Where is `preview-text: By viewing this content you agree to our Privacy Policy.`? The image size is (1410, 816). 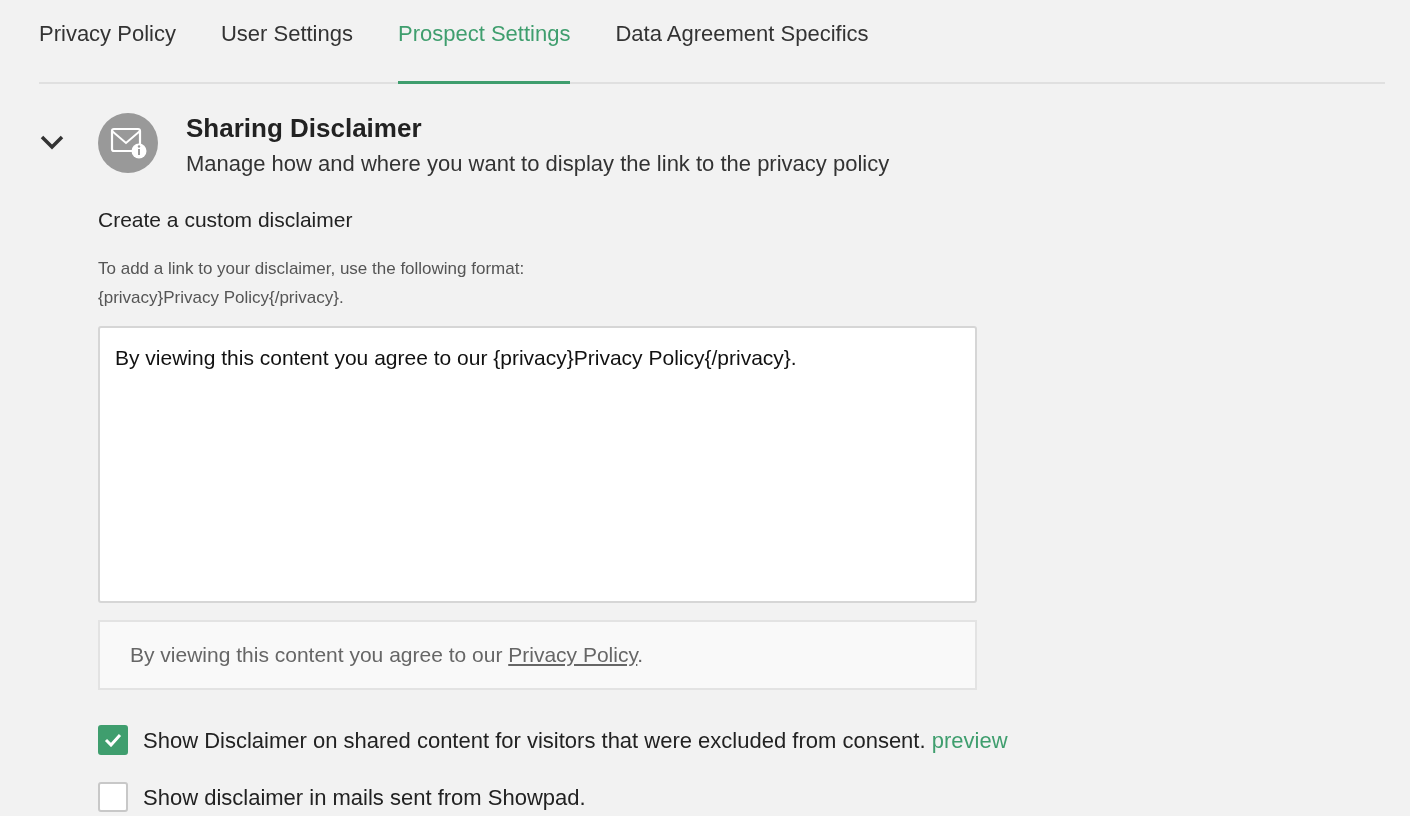
preview-text: By viewing this content you agree to our Privacy Policy. is located at coordinates (387, 654).